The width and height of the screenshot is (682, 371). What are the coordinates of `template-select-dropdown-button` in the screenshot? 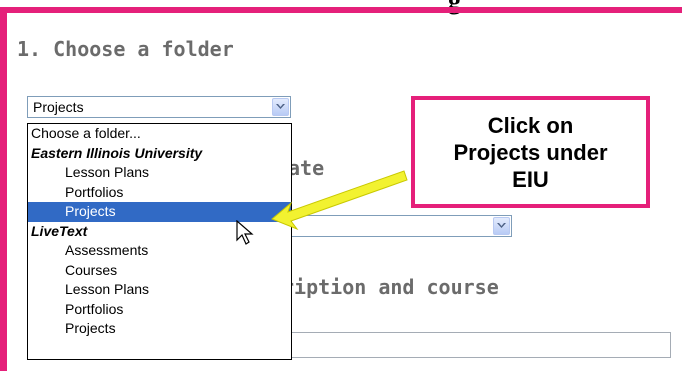 It's located at (501, 226).